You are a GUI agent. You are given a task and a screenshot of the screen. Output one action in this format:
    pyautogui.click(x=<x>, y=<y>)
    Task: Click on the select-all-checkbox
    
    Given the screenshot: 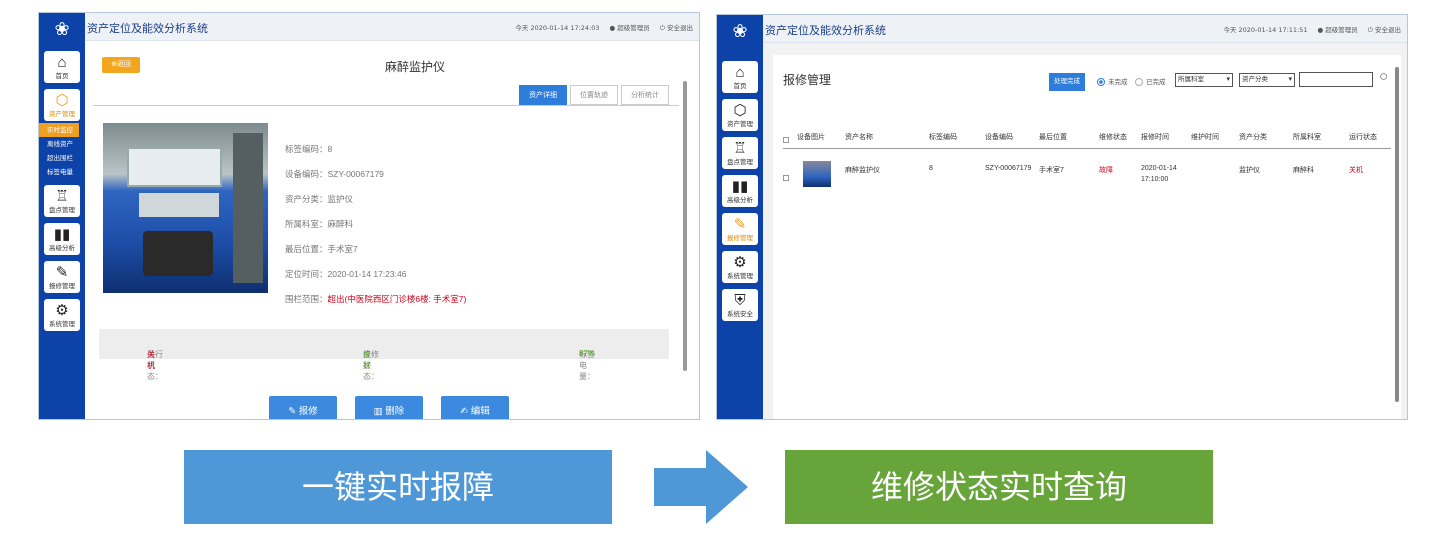 What is the action you would take?
    pyautogui.click(x=786, y=140)
    